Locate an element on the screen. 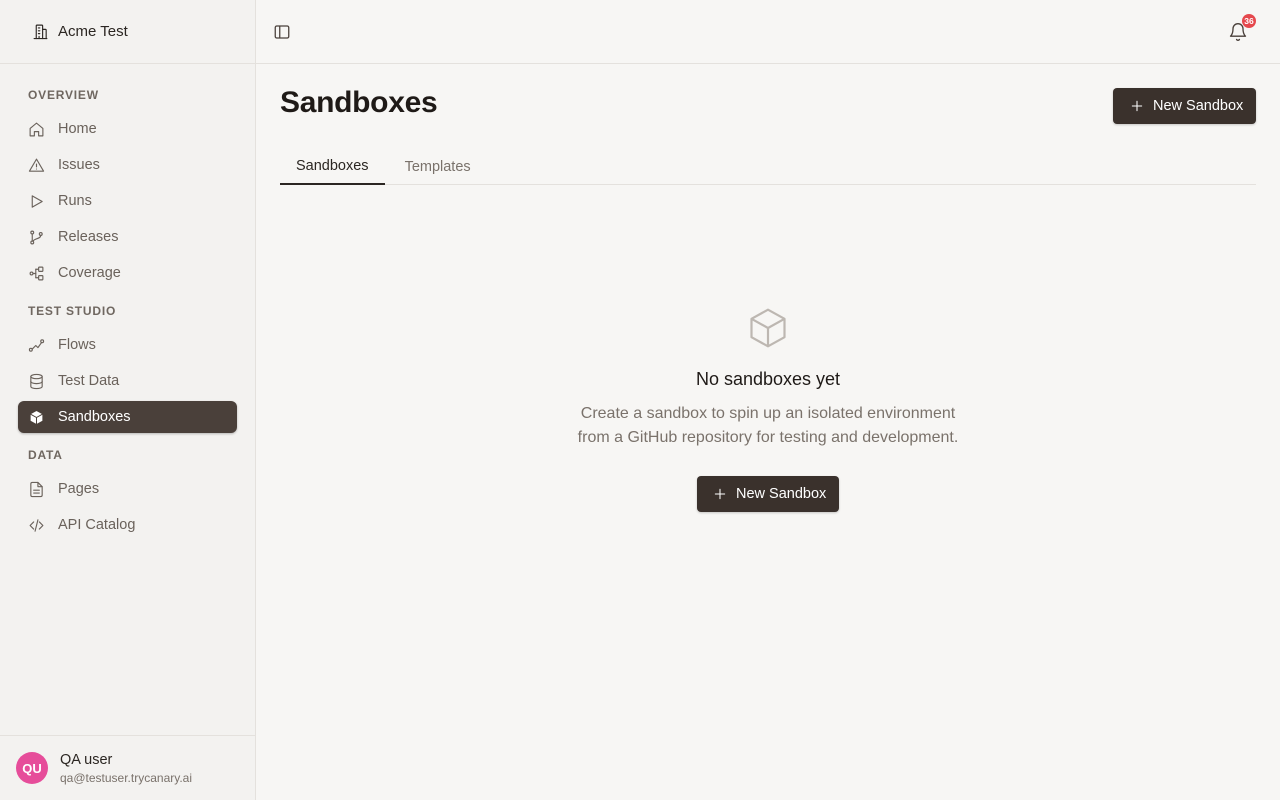  section-label-data: DATA is located at coordinates (45, 455).